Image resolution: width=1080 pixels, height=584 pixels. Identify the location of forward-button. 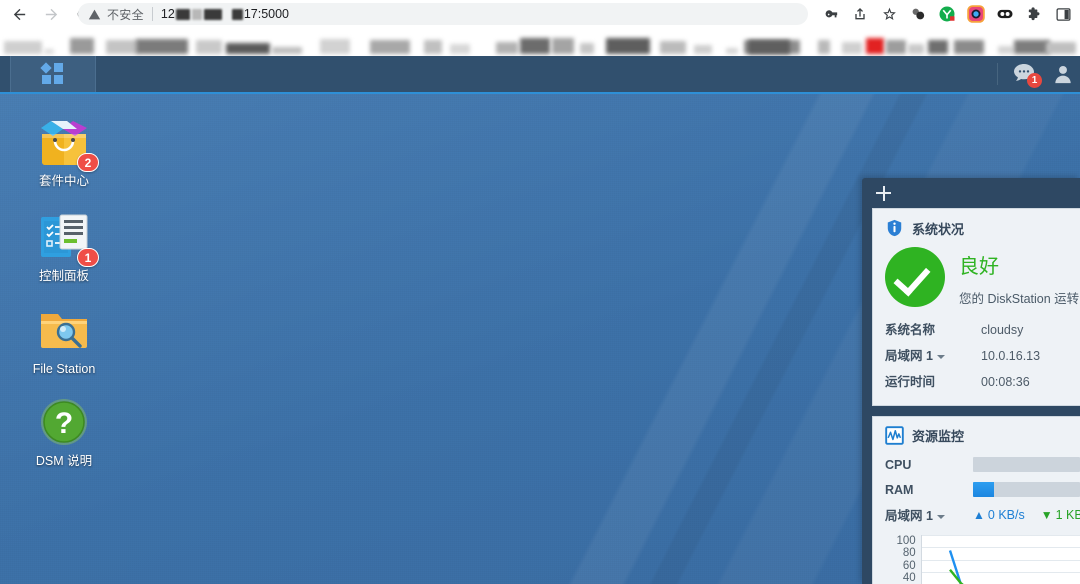
(51, 14).